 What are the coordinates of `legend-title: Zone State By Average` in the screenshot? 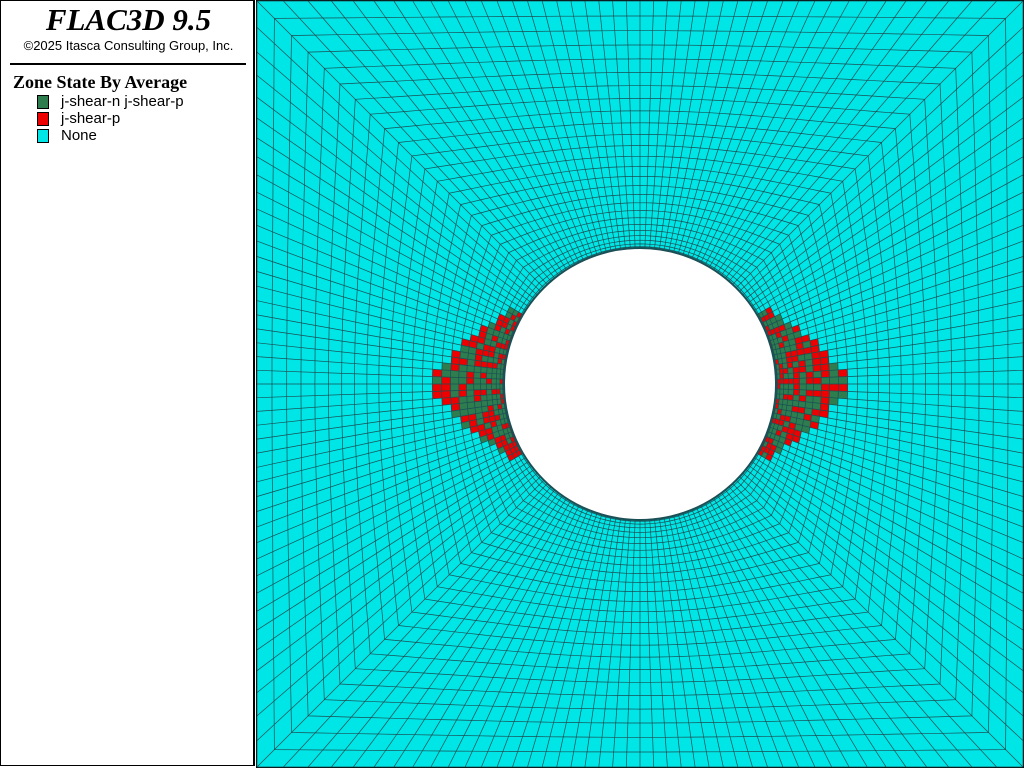 It's located at (100, 82).